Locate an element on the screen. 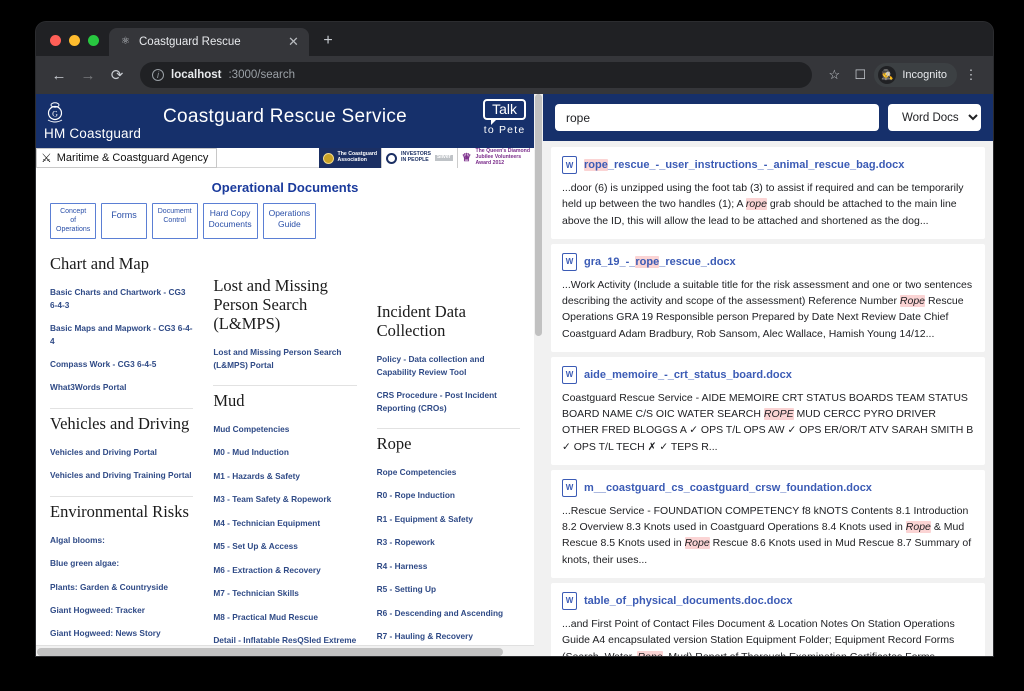 Image resolution: width=1024 pixels, height=691 pixels. forward-arrow-icon: → is located at coordinates (88, 75).